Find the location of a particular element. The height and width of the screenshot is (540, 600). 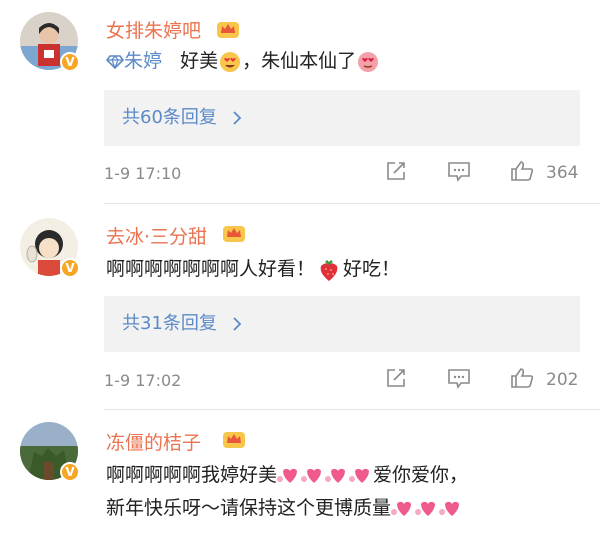

text-part: 爱你爱你， is located at coordinates (421, 475).